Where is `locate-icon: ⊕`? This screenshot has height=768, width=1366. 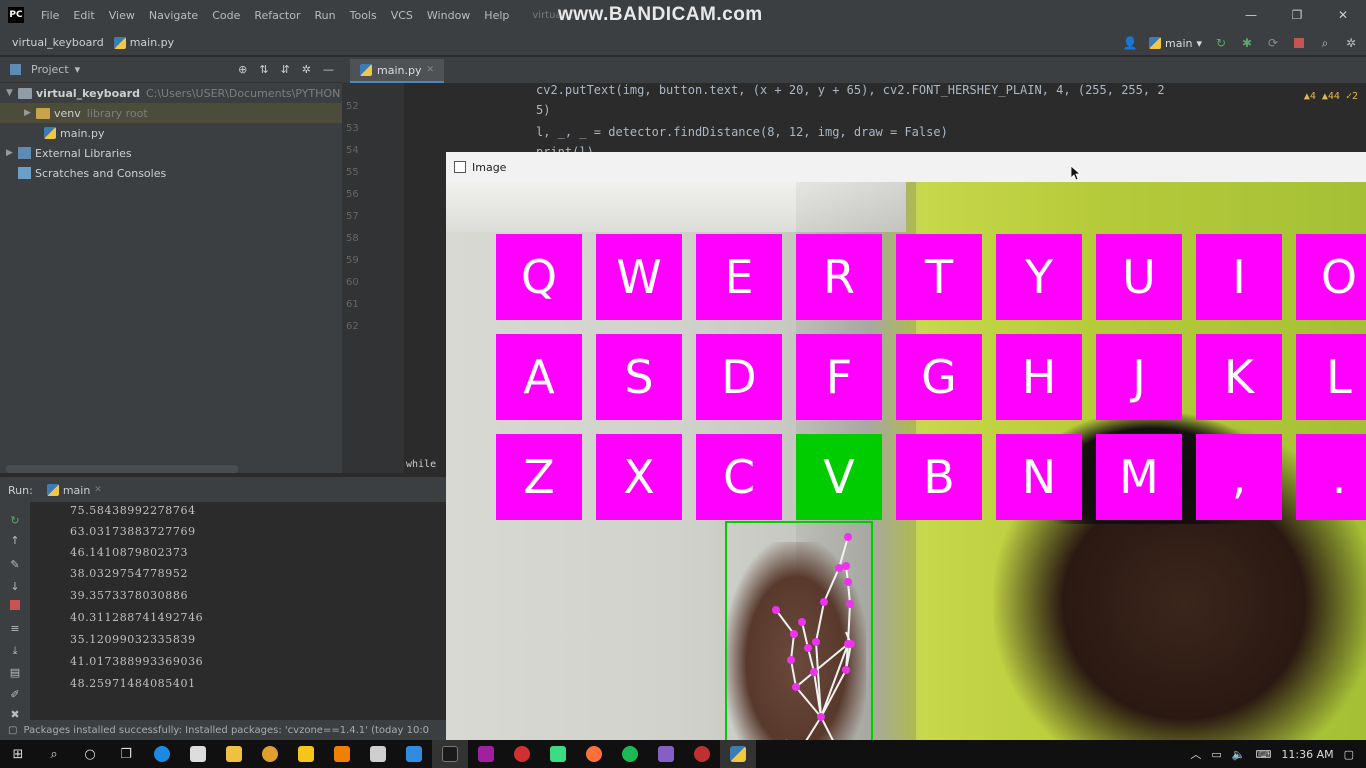 locate-icon: ⊕ is located at coordinates (242, 69).